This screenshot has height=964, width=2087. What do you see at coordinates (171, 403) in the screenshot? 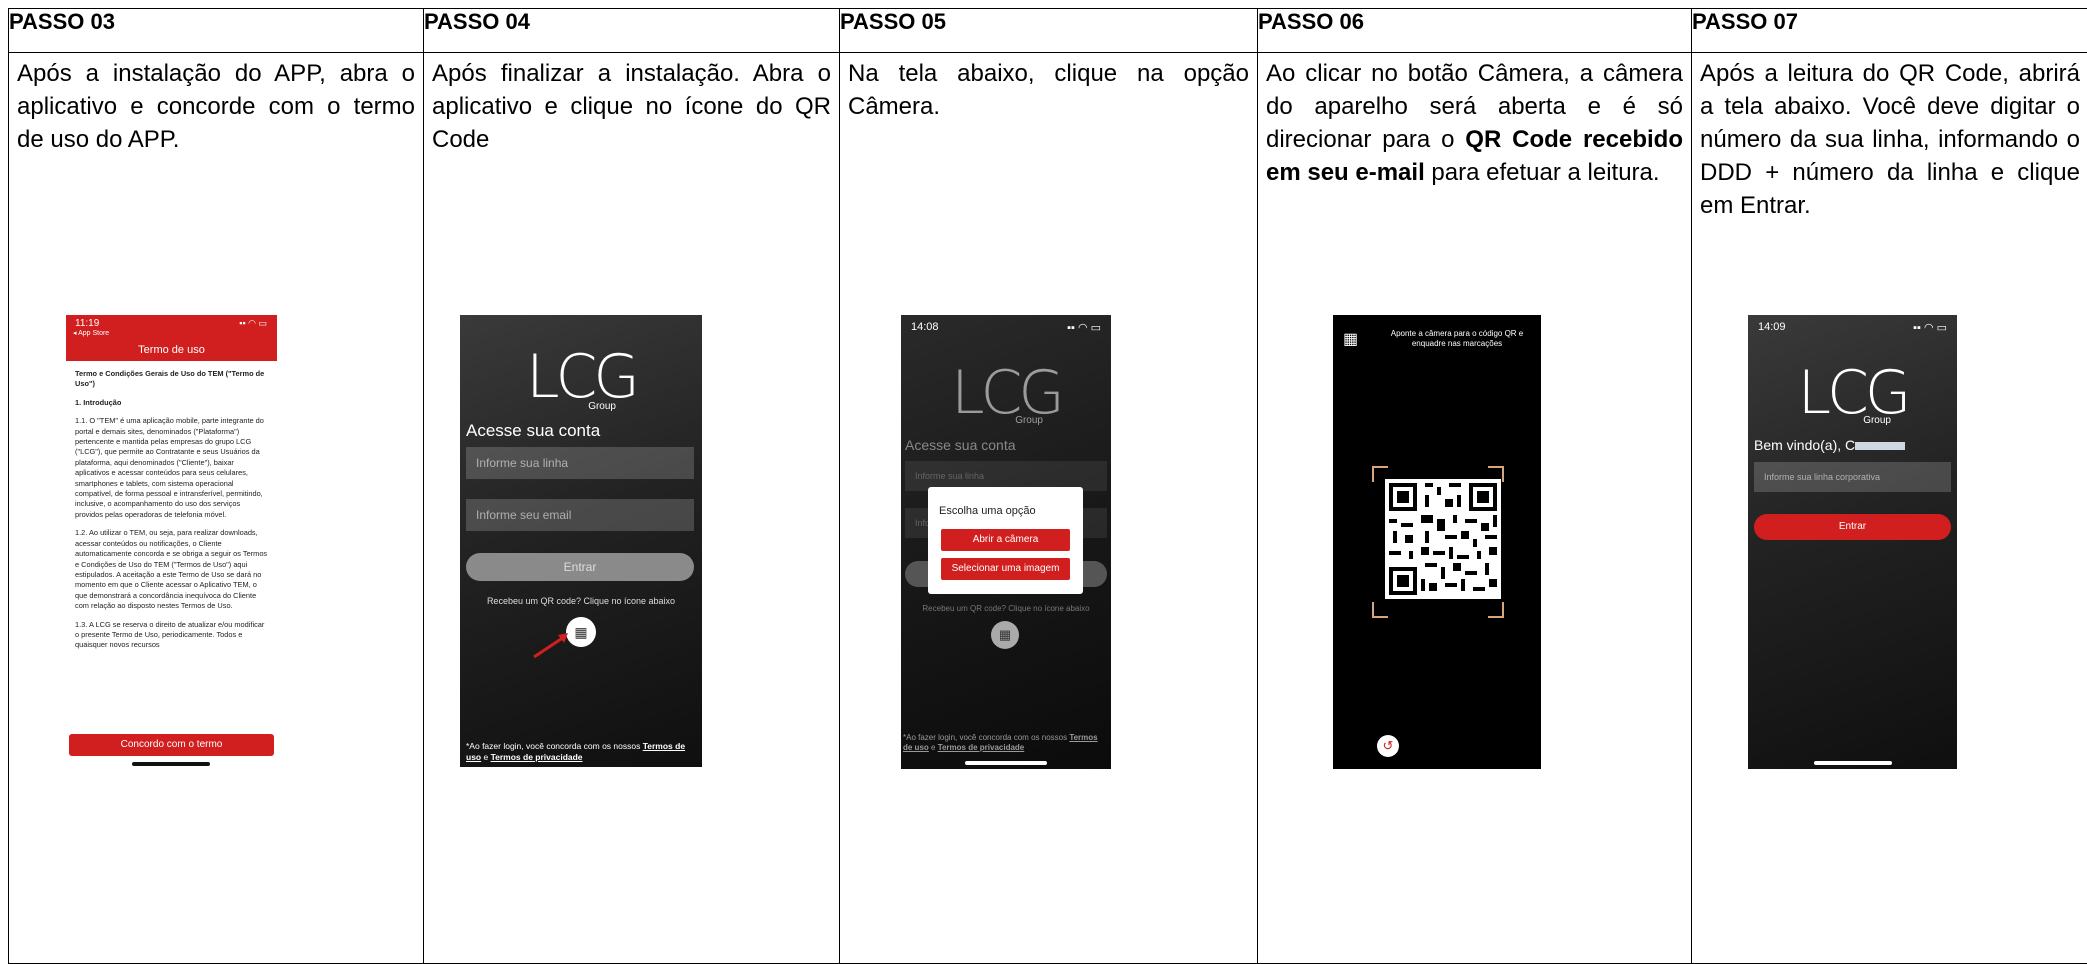
I see `terms-section-title: 1. Introdução` at bounding box center [171, 403].